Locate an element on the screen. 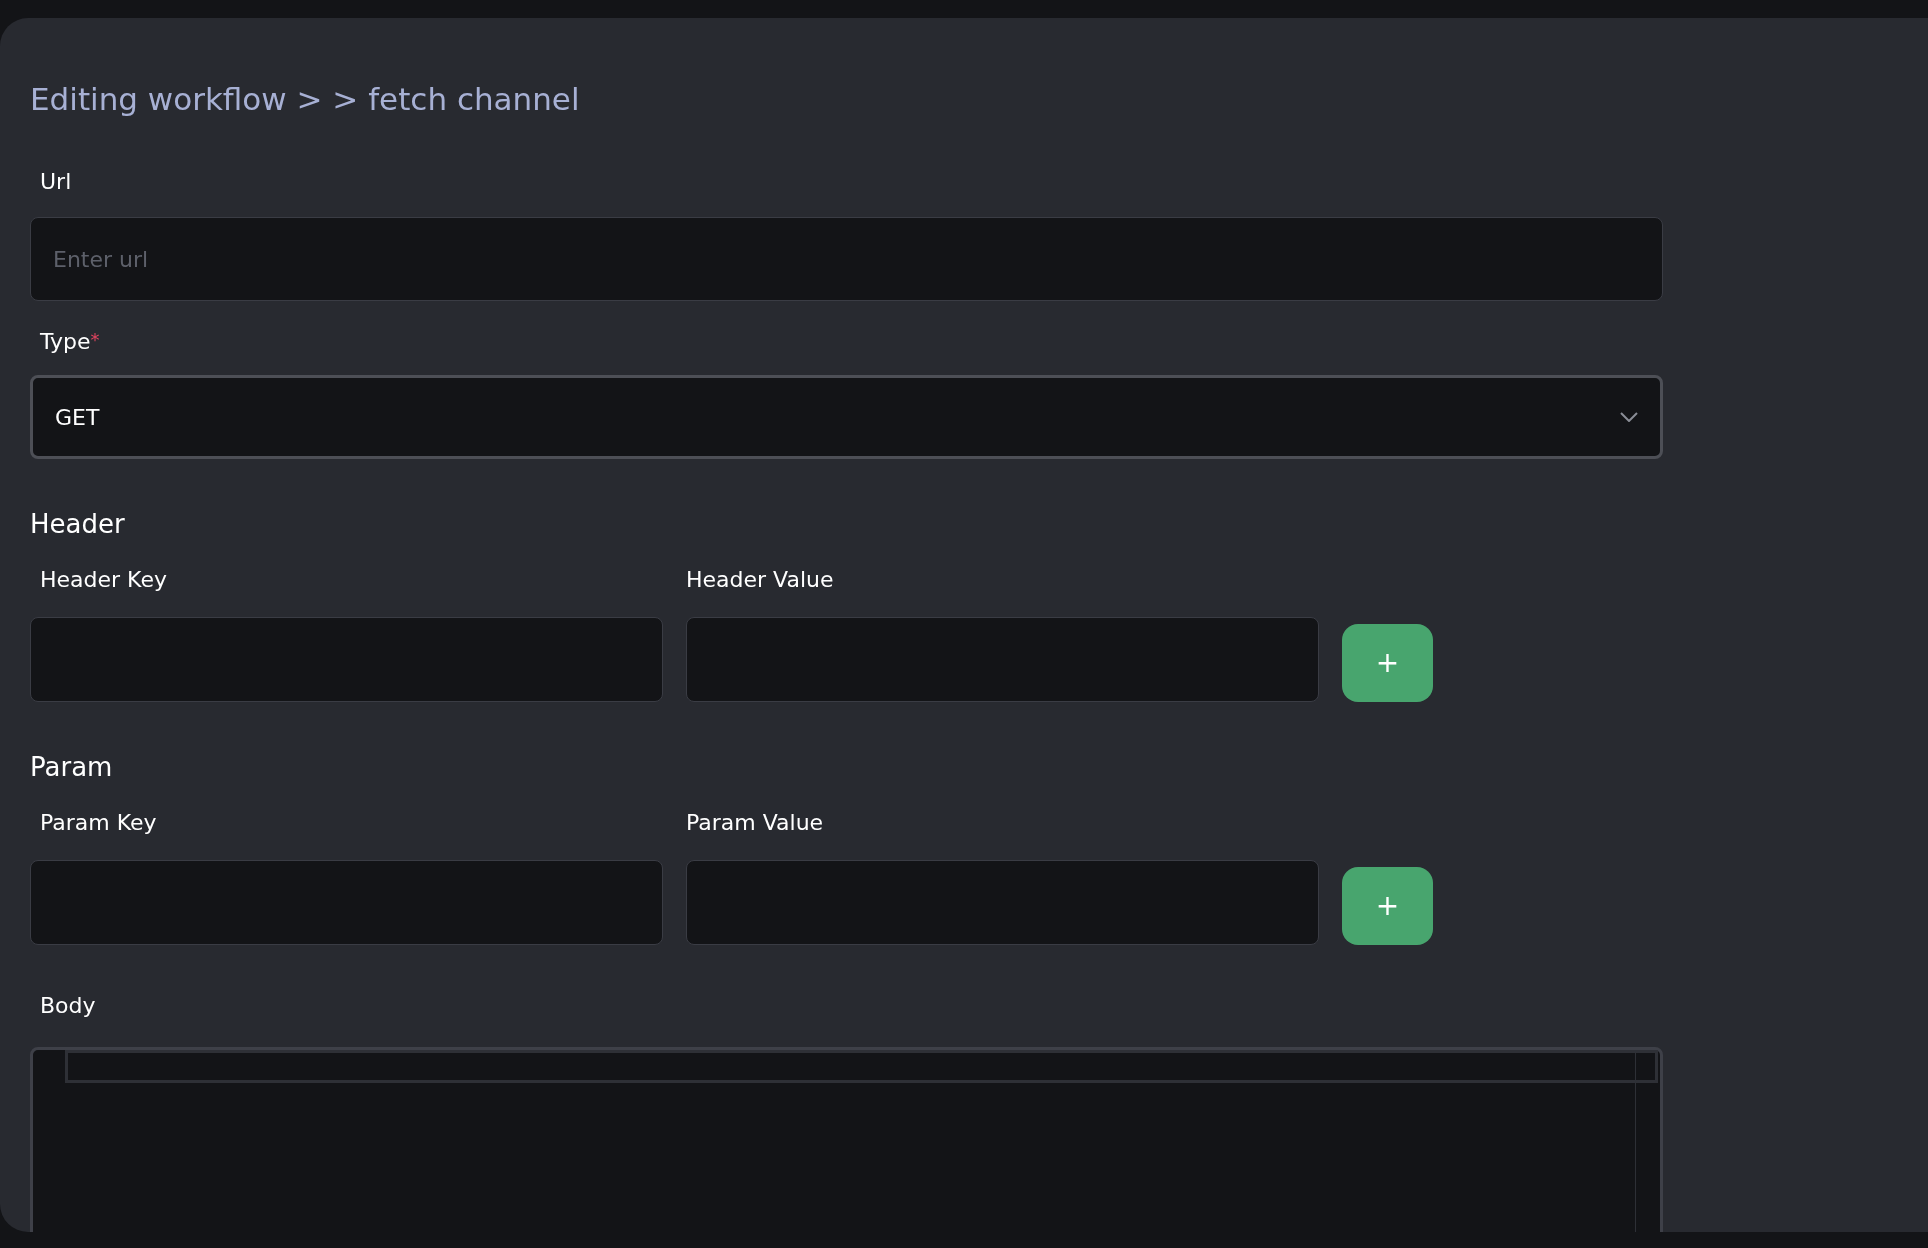 This screenshot has width=1928, height=1248. field-label: Param Value is located at coordinates (755, 823).